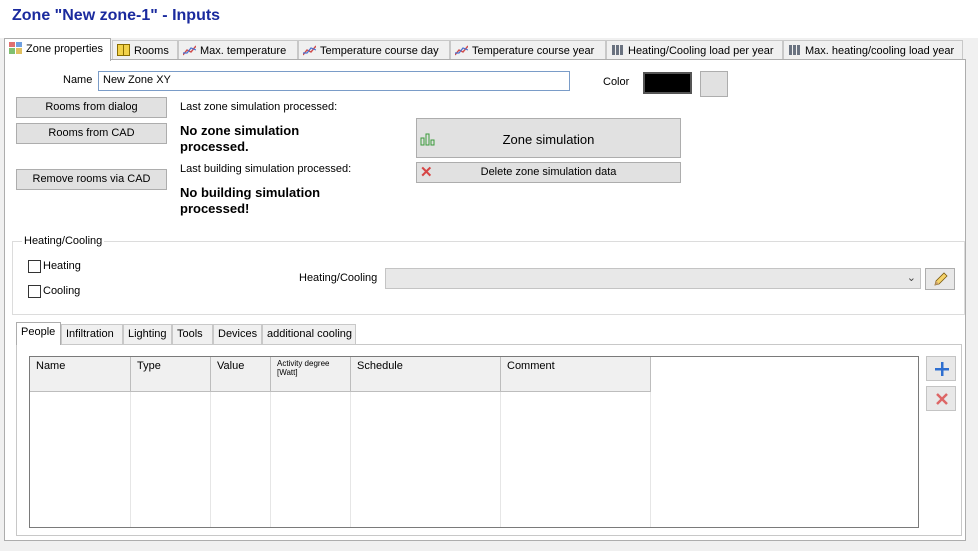  What do you see at coordinates (237, 334) in the screenshot?
I see `tab-devices: Devices` at bounding box center [237, 334].